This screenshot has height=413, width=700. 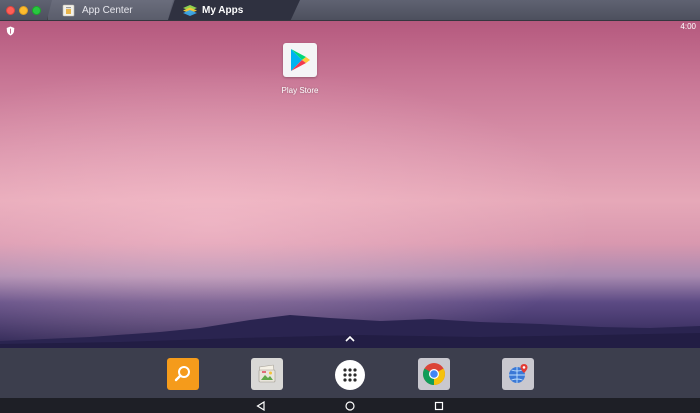 What do you see at coordinates (688, 26) in the screenshot?
I see `status-time: 4:00` at bounding box center [688, 26].